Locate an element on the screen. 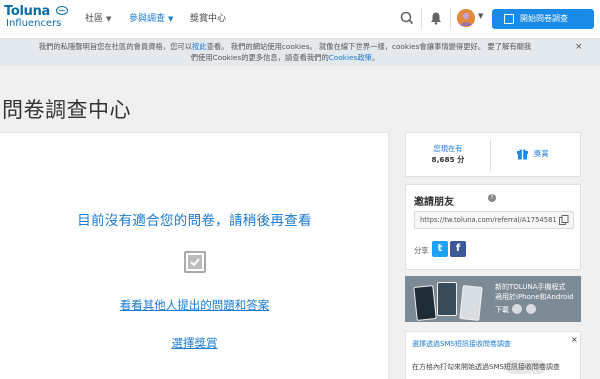 The width and height of the screenshot is (600, 379). facebook-share-button: f is located at coordinates (458, 249).